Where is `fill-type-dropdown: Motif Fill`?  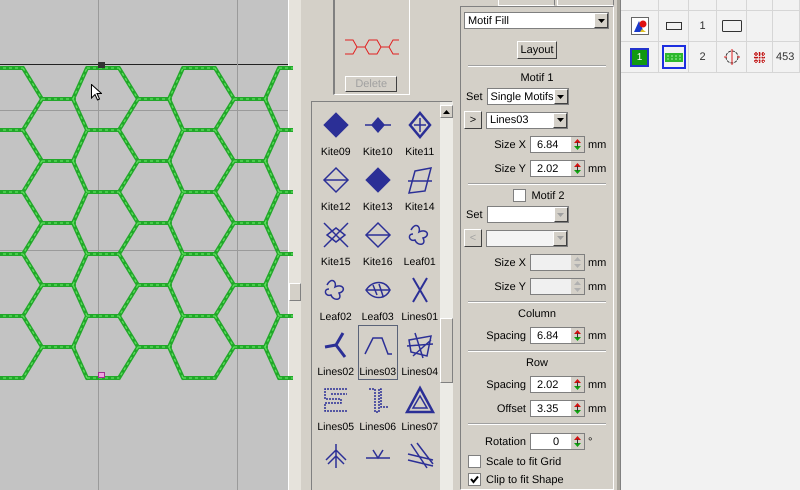 fill-type-dropdown: Motif Fill is located at coordinates (536, 20).